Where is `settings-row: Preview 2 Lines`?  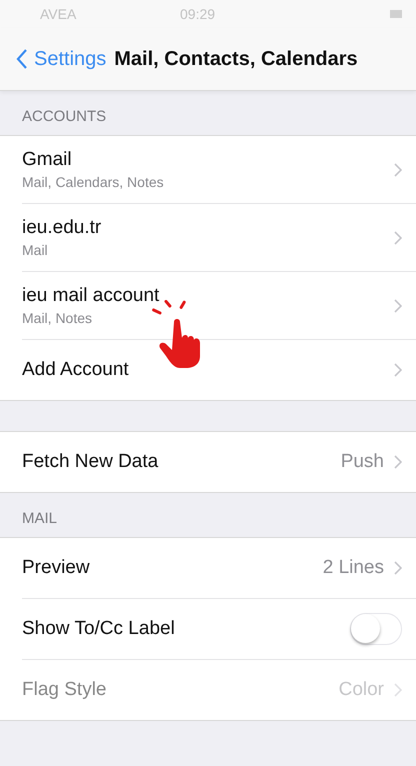
settings-row: Preview 2 Lines is located at coordinates (219, 568).